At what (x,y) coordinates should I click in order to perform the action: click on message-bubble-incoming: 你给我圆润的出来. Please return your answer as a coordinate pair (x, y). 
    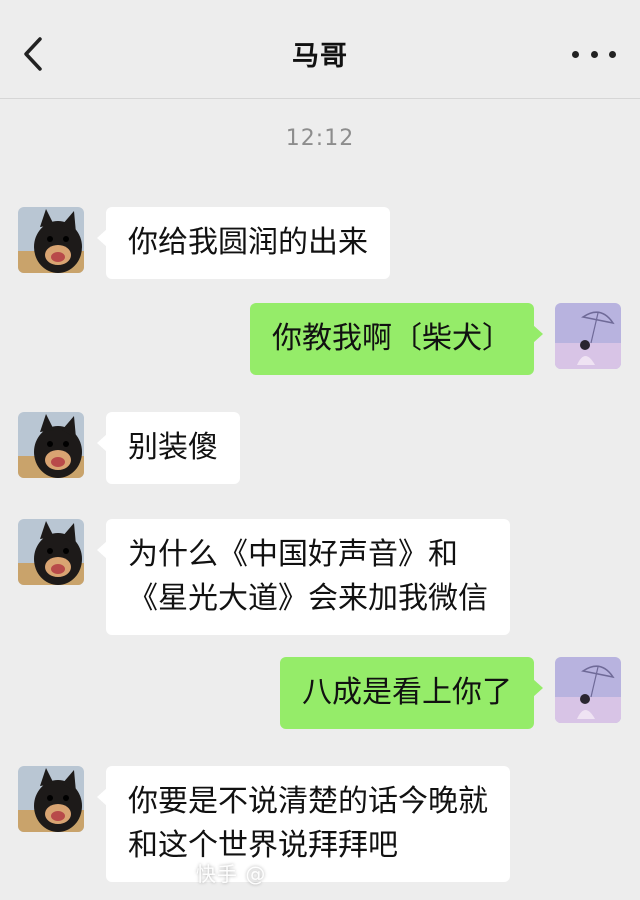
    Looking at the image, I should click on (243, 243).